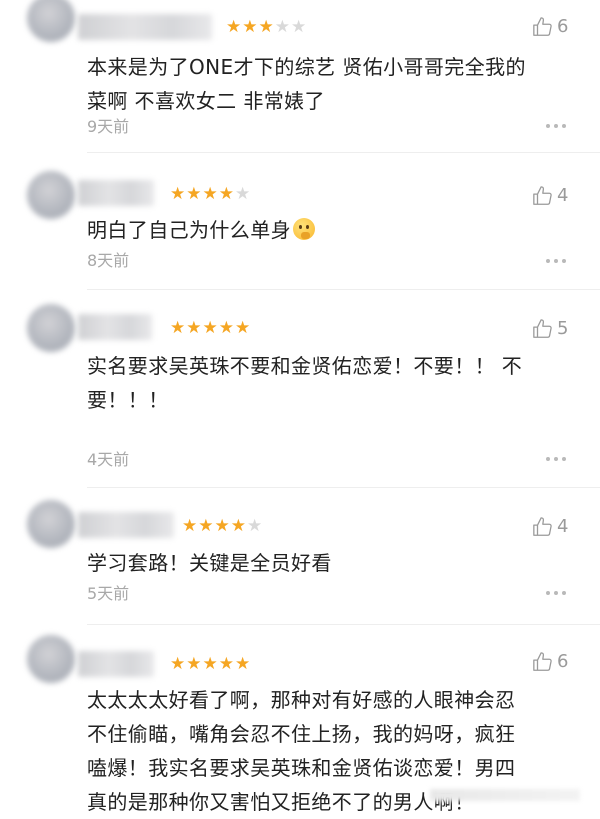  I want to click on like-button: 5, so click(550, 329).